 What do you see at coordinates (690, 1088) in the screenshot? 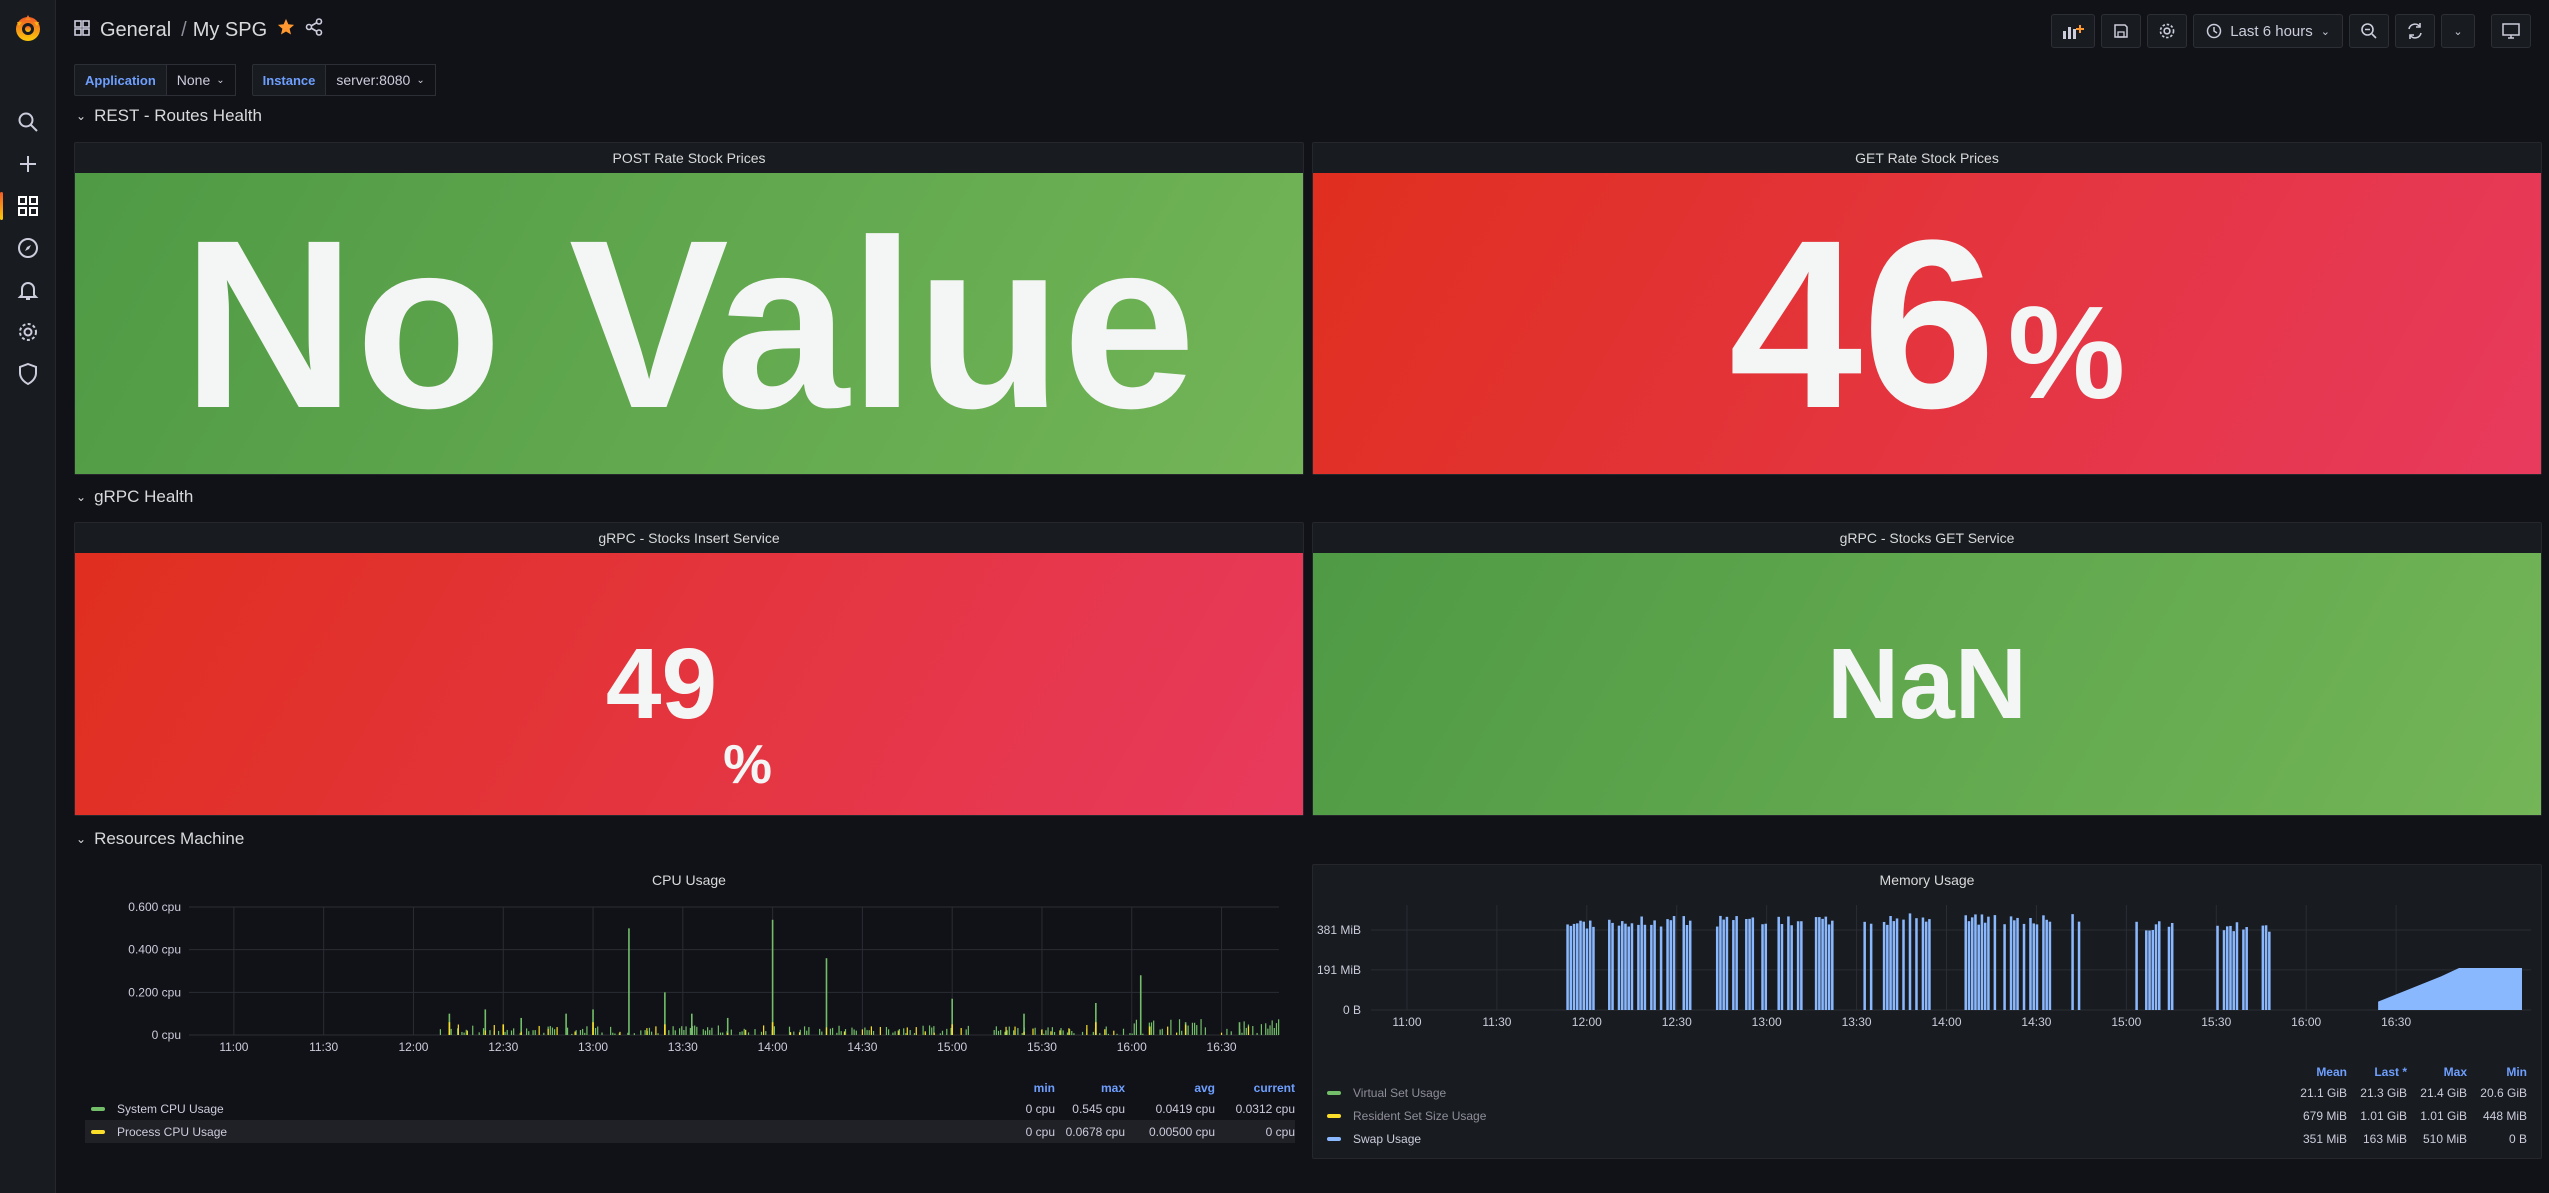
I see `legend-header-row: min max avg current` at bounding box center [690, 1088].